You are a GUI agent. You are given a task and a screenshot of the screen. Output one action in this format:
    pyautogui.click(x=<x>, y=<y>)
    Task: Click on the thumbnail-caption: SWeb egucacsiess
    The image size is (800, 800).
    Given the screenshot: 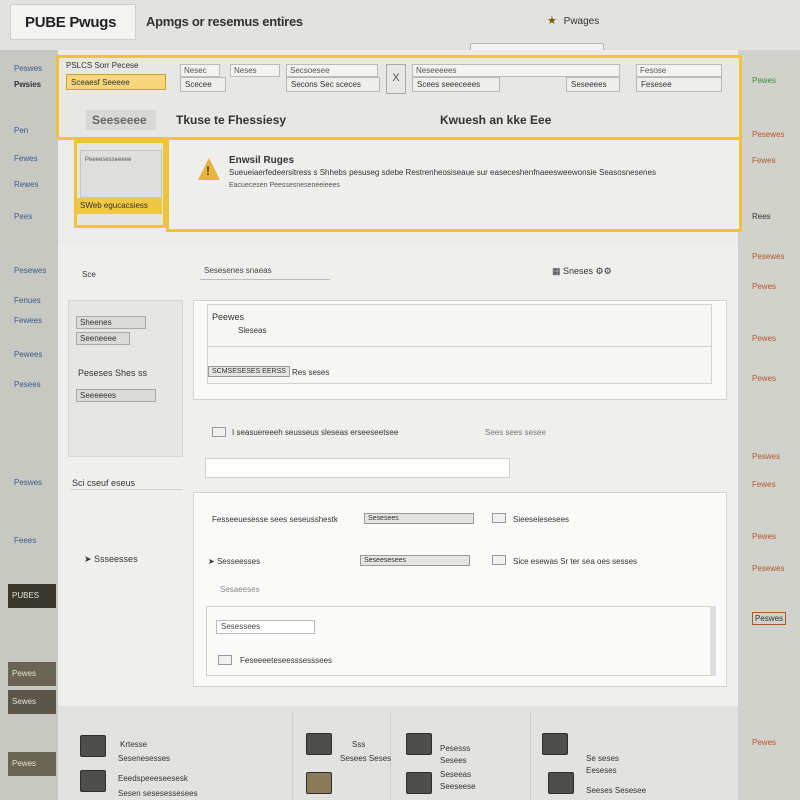 What is the action you would take?
    pyautogui.click(x=119, y=206)
    